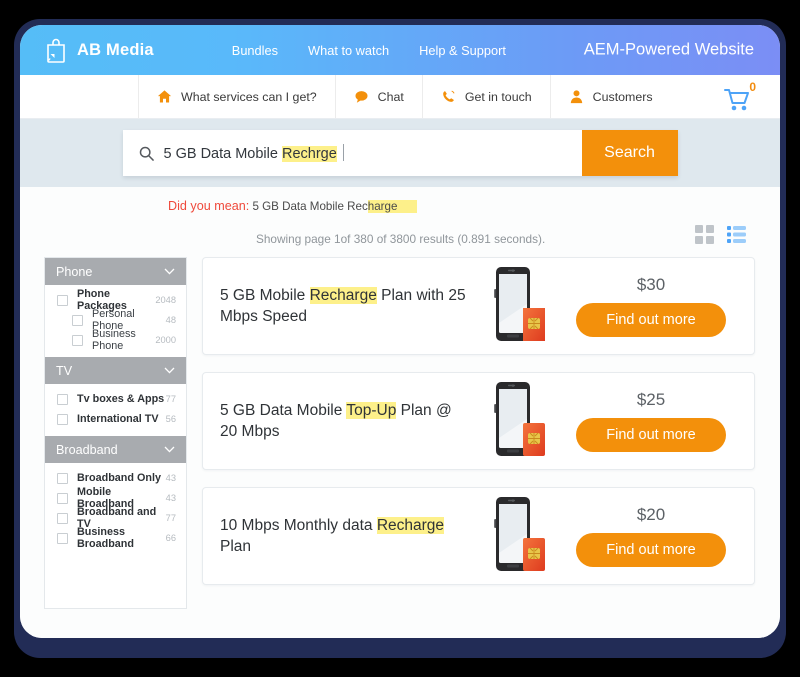 The width and height of the screenshot is (800, 677). I want to click on subnav-item-chat: Chat, so click(378, 96).